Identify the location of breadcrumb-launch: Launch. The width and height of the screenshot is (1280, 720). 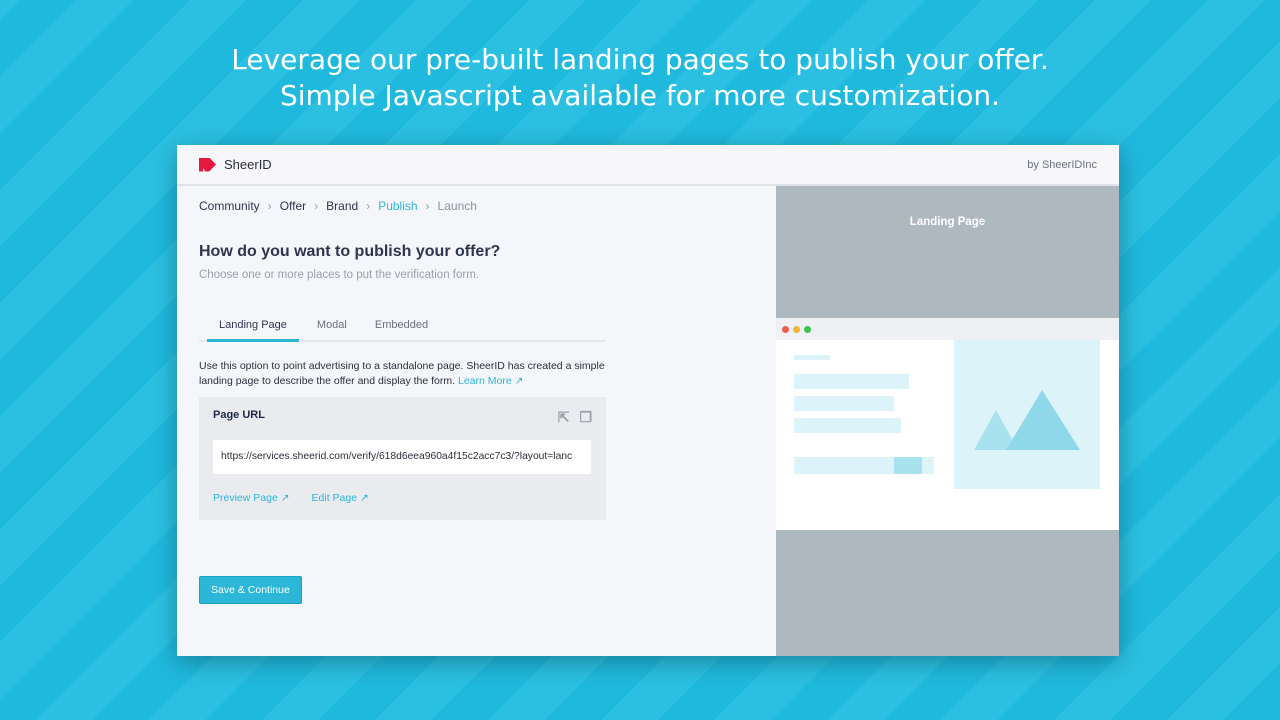
(457, 206).